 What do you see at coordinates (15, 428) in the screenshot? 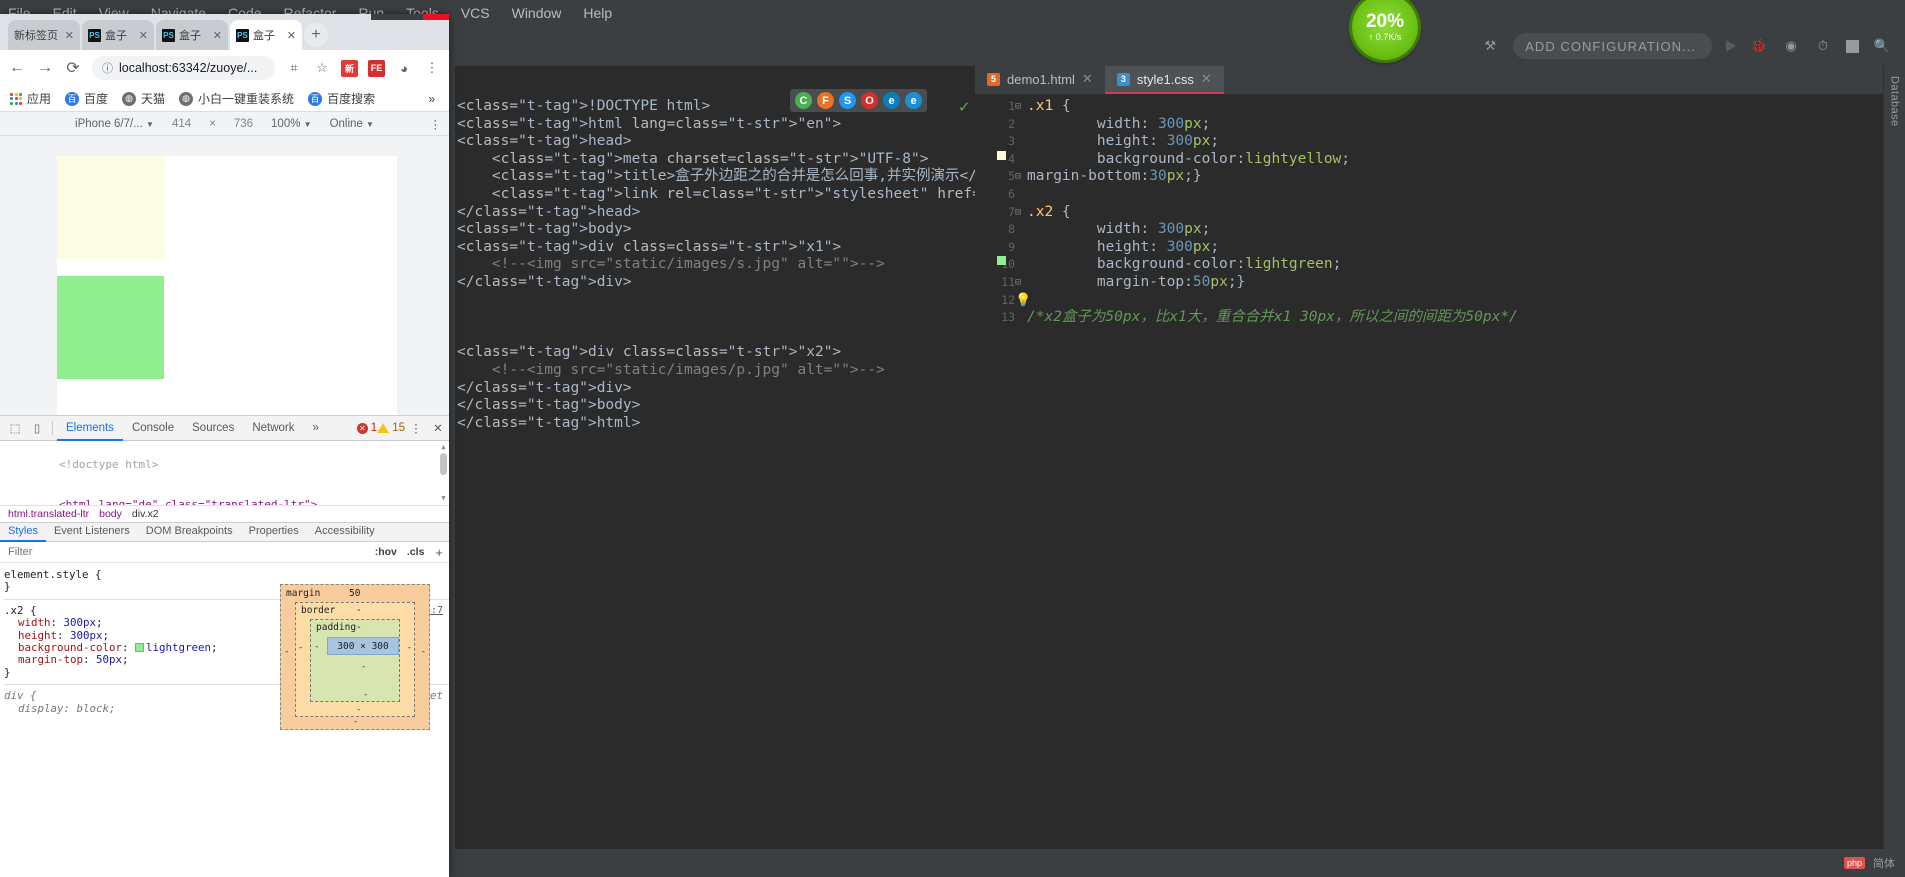
I see `inspect-element-icon: ⬚` at bounding box center [15, 428].